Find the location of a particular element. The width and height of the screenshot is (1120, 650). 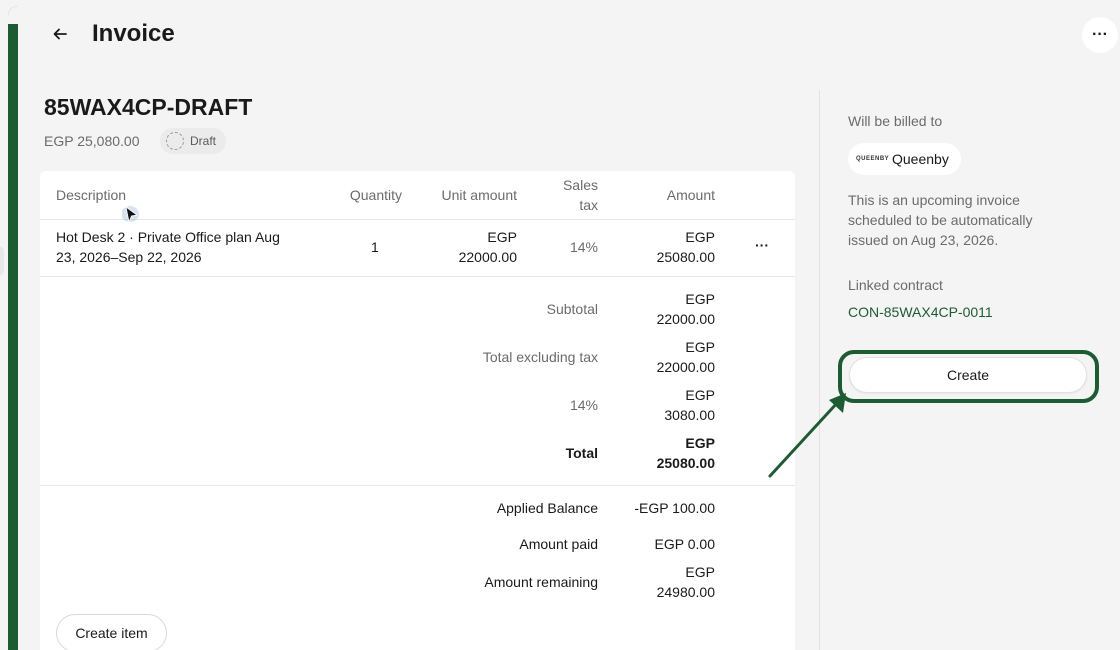

customer-logo: QUEENBY is located at coordinates (873, 159).